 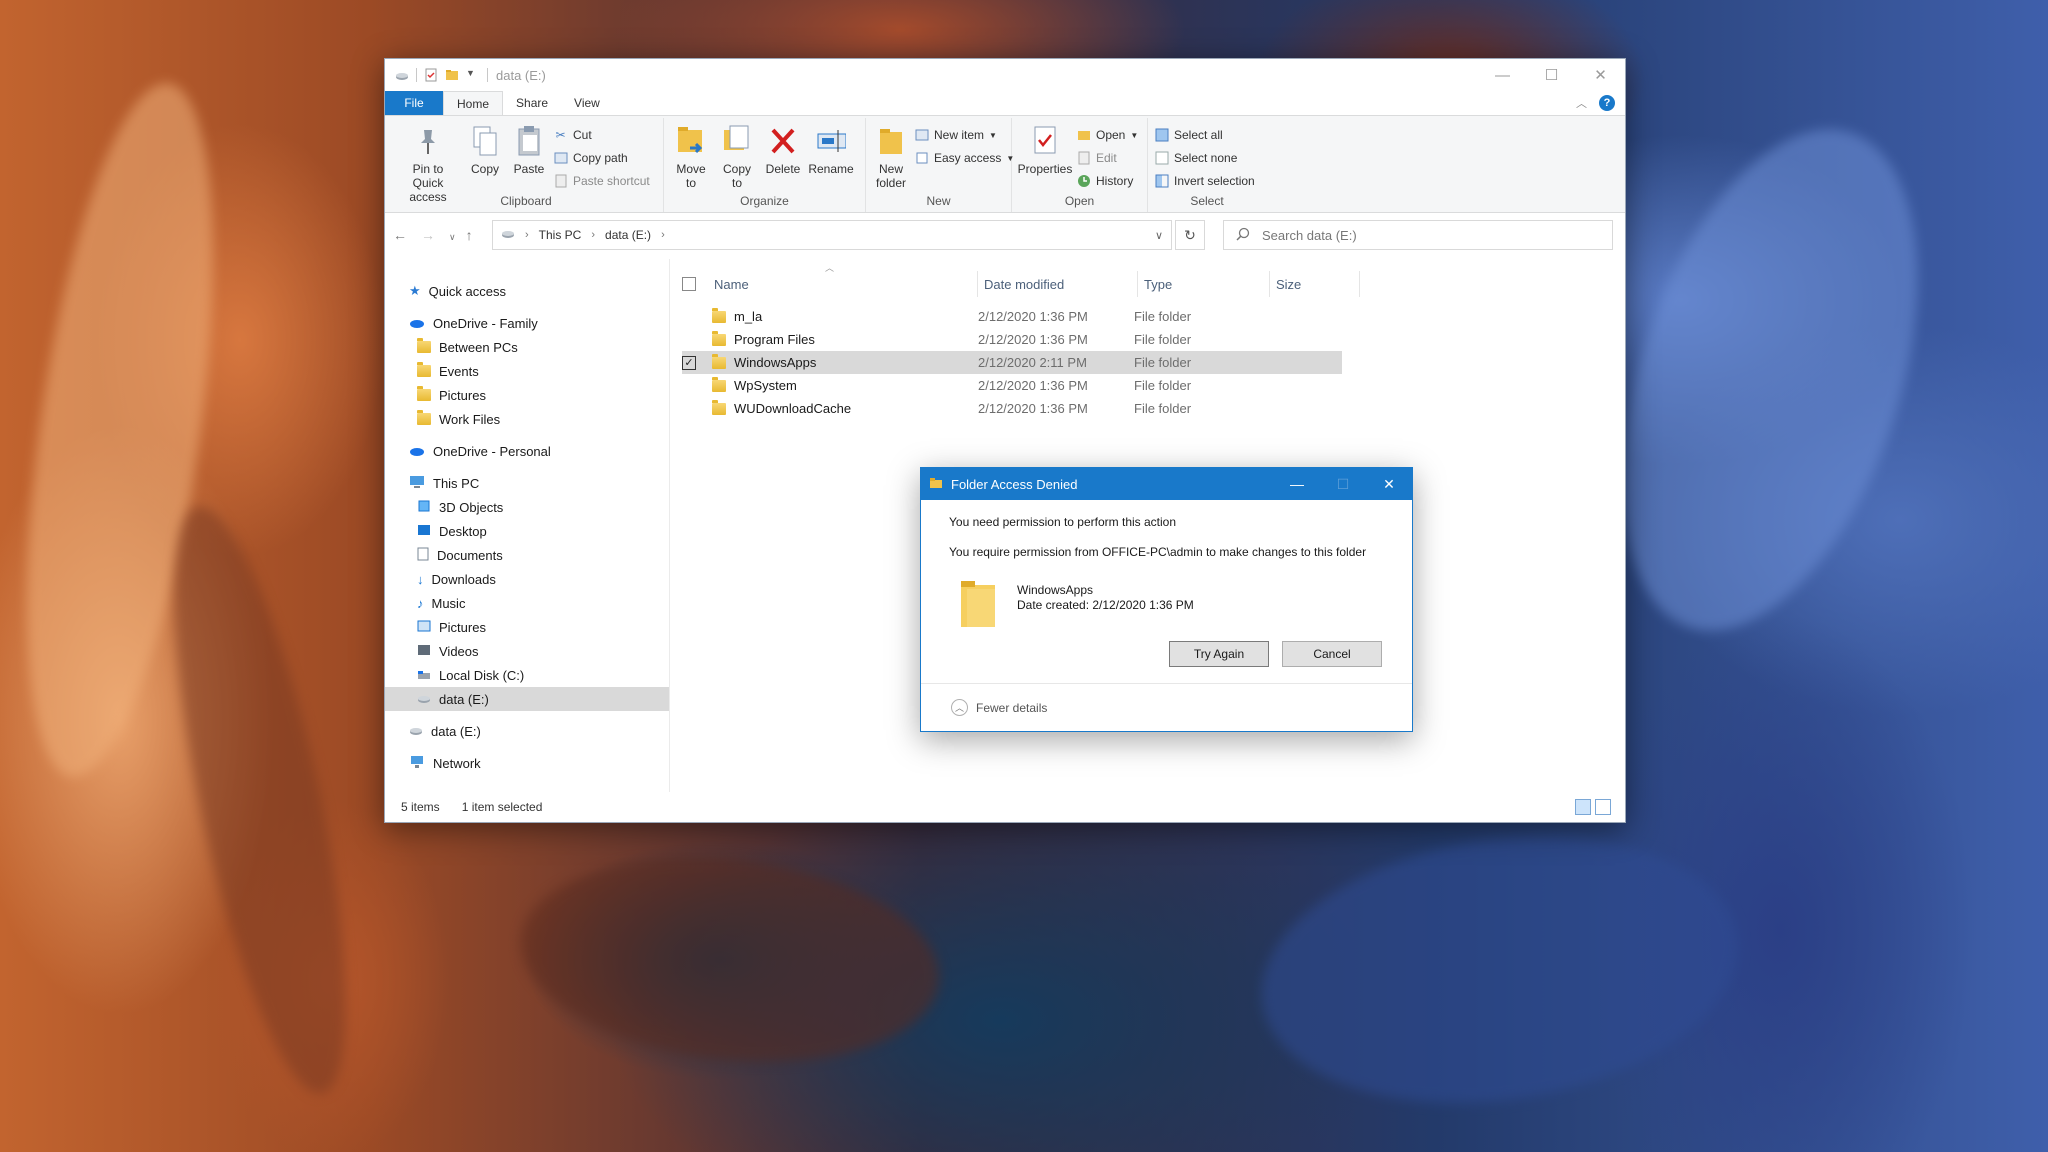 I want to click on forward-arrow-icon: →, so click(x=428, y=235).